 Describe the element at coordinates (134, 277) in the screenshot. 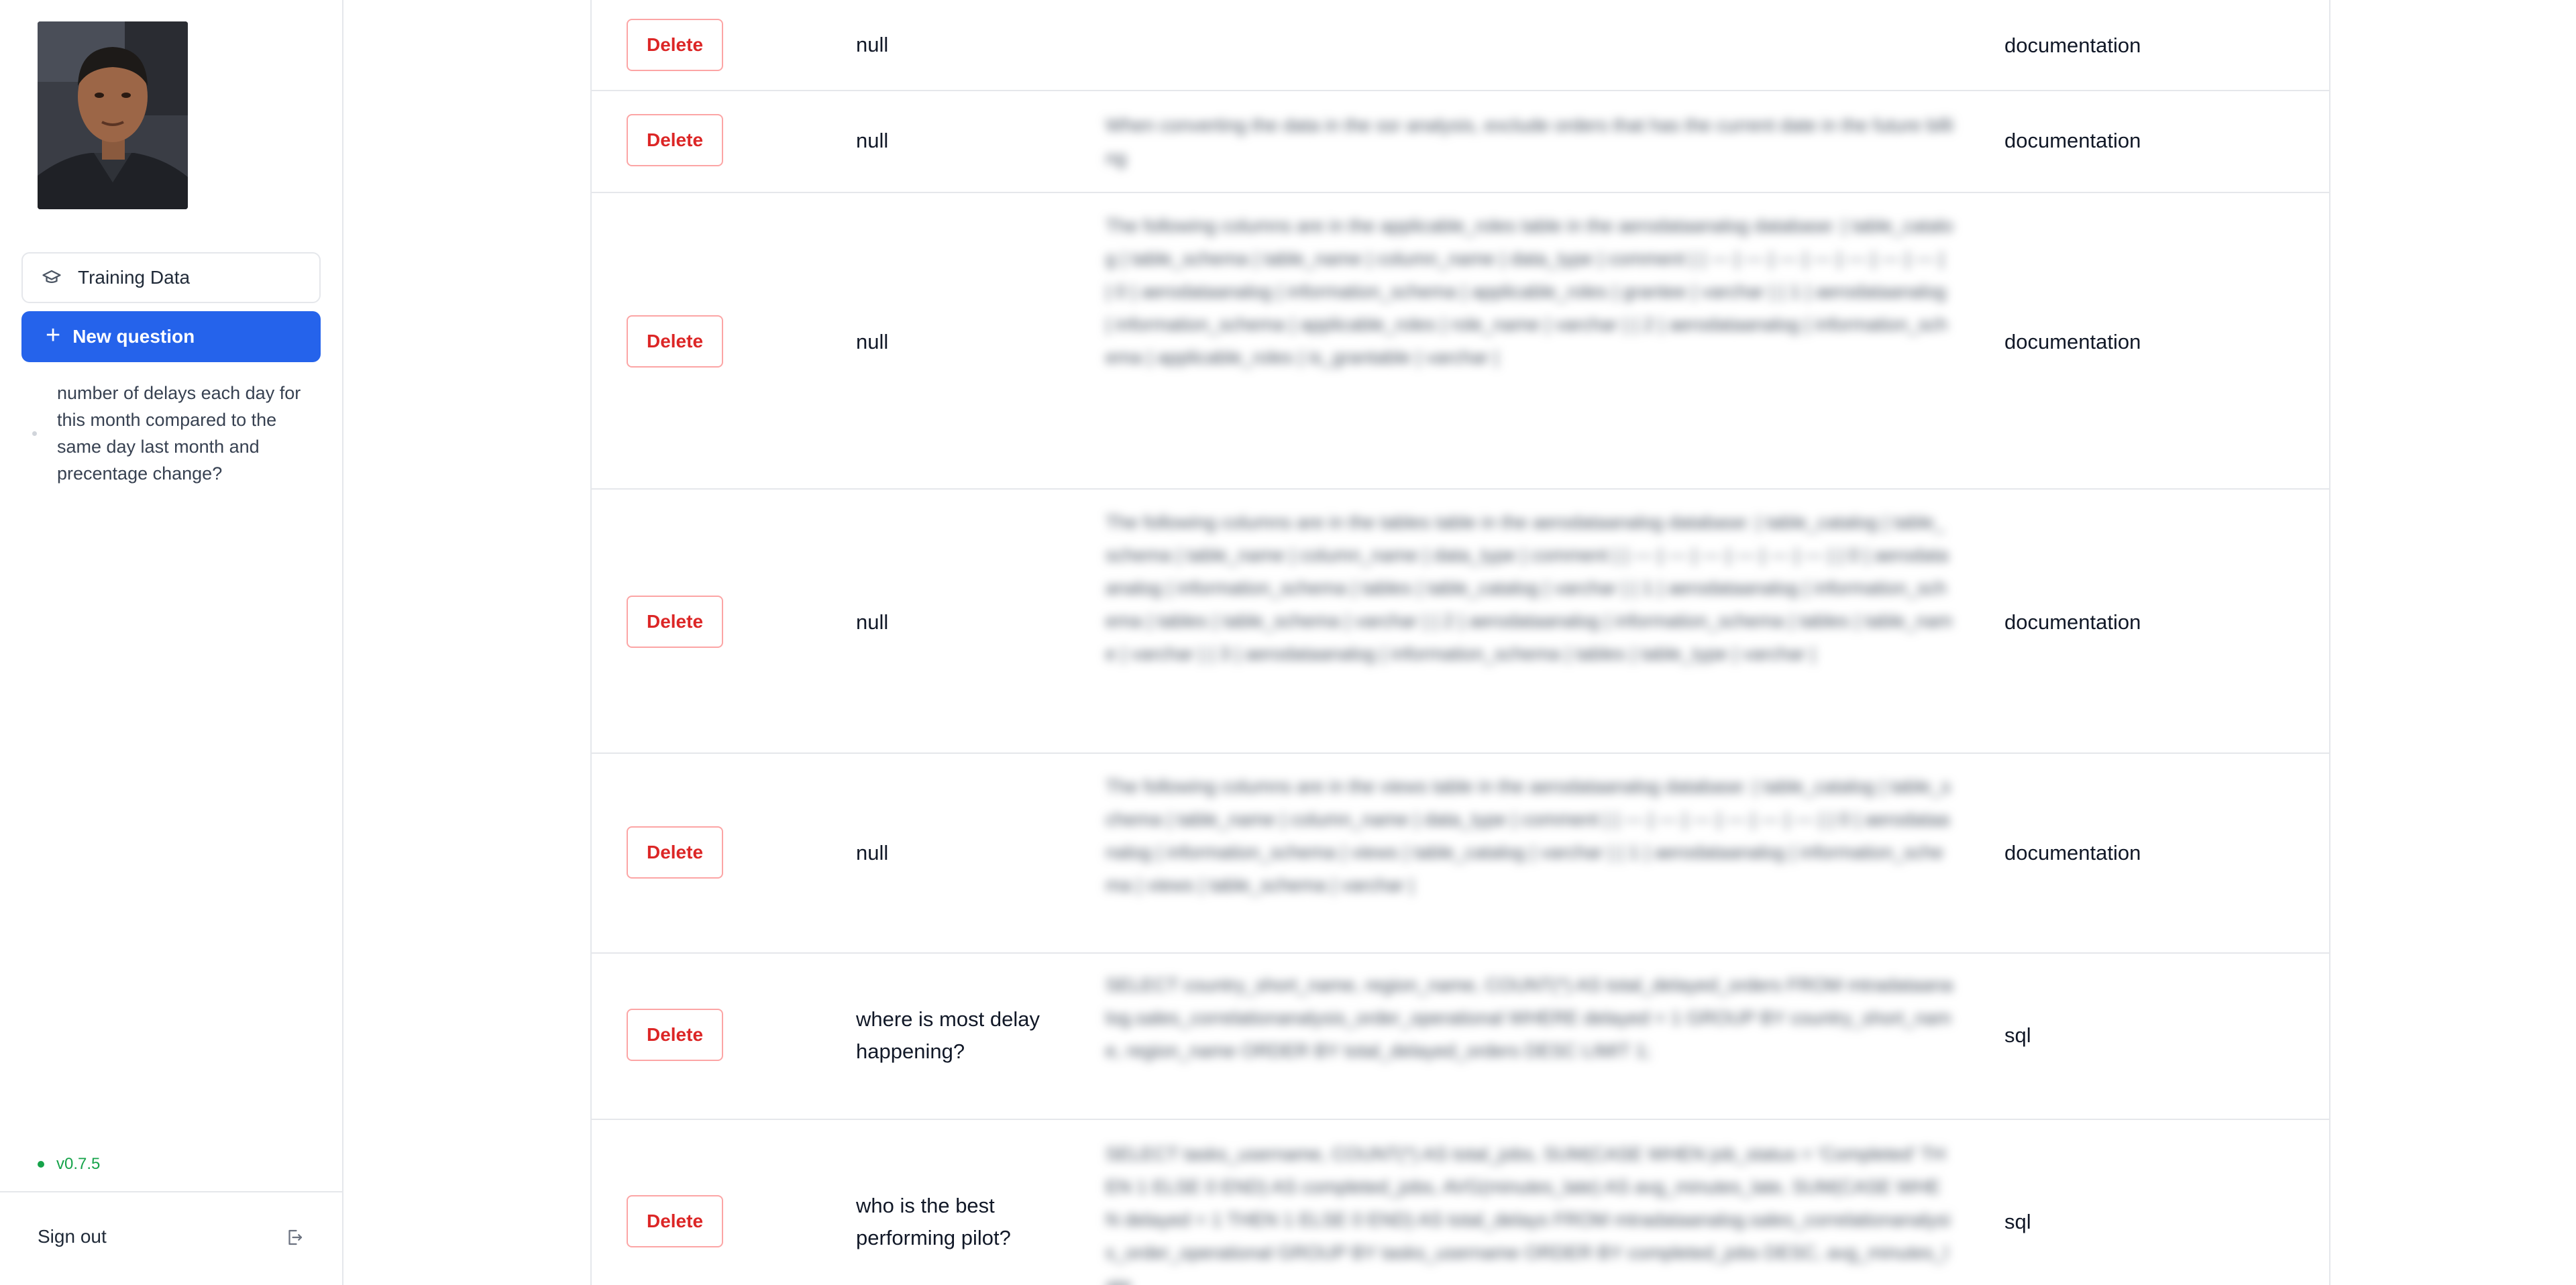

I see `training-data-label: Training Data` at that location.